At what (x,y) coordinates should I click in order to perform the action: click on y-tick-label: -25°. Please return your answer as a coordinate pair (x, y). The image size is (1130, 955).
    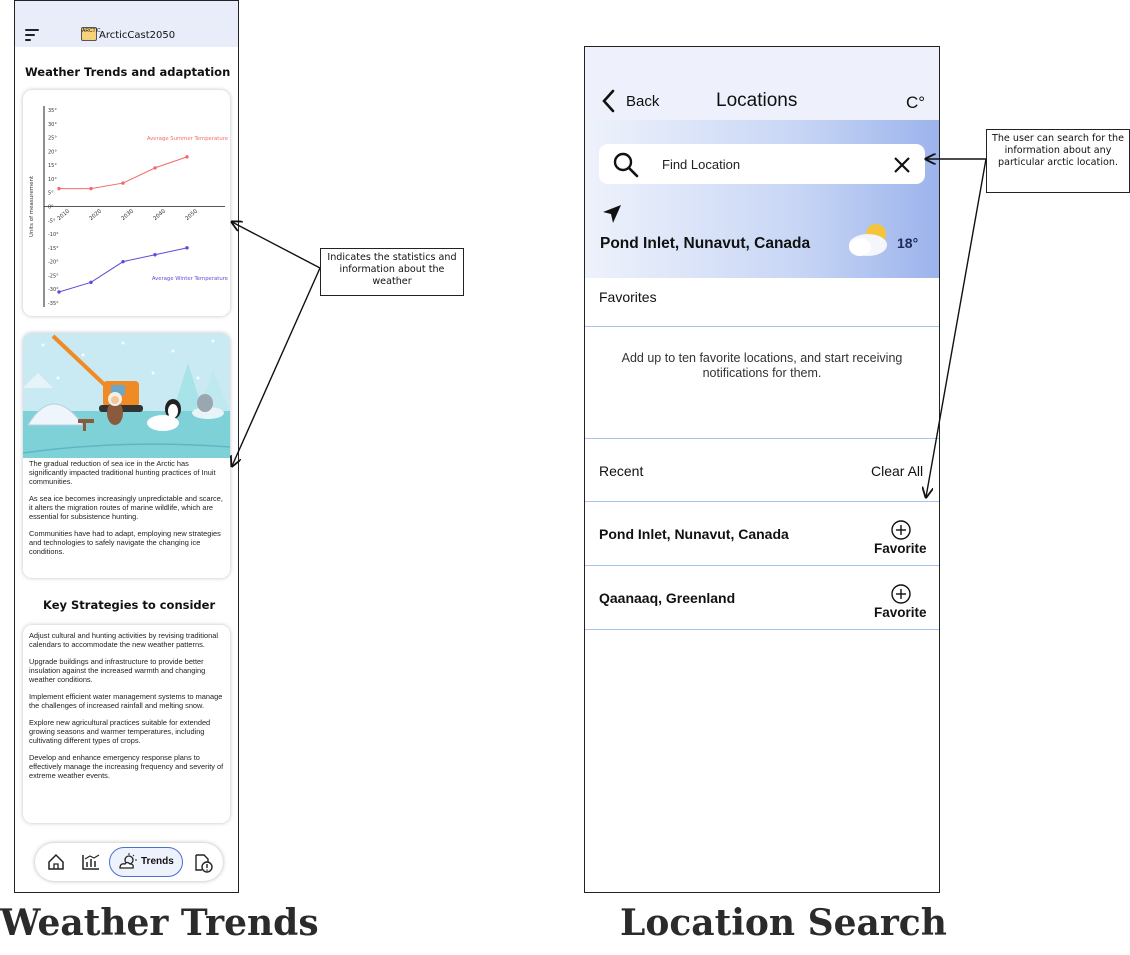
    Looking at the image, I should click on (53, 276).